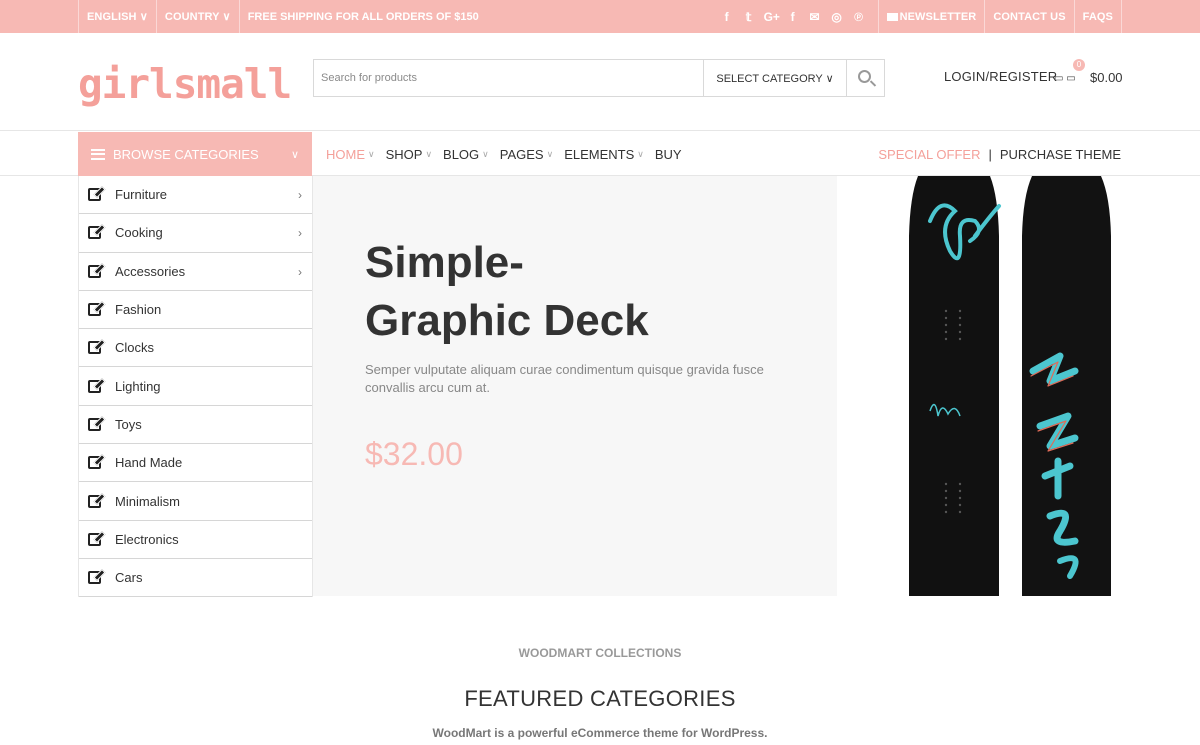 This screenshot has height=745, width=1200. What do you see at coordinates (600, 653) in the screenshot?
I see `section-subtitle: WOODMART COLLECTIONS` at bounding box center [600, 653].